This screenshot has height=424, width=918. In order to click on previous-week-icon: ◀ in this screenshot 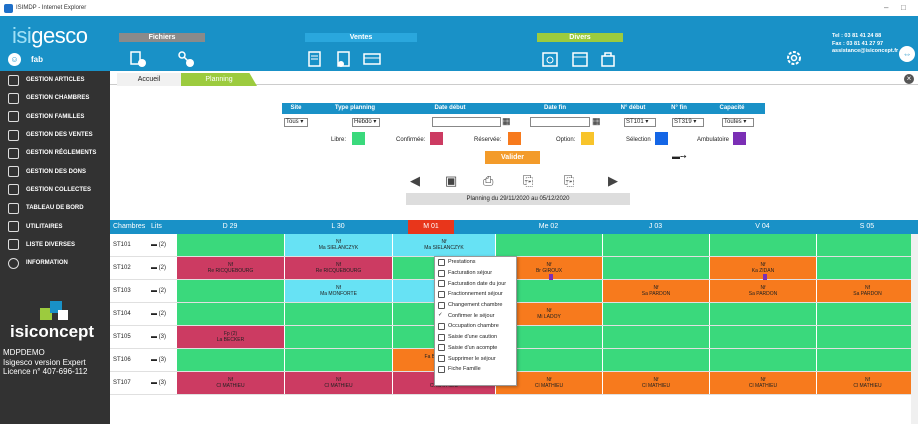, I will do `click(415, 181)`.